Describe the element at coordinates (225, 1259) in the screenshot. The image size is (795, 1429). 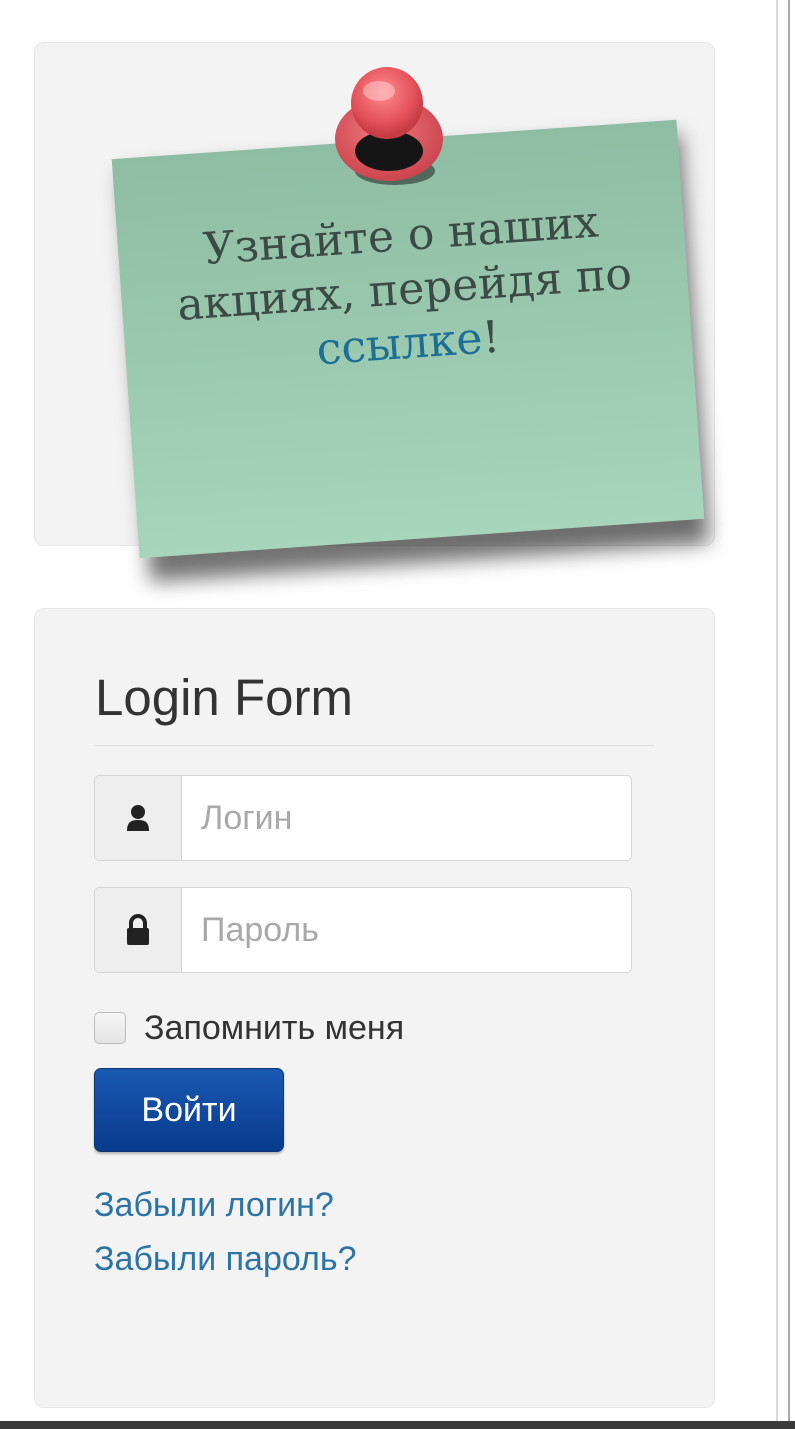
I see `forgot-password-link: Забыли пароль?` at that location.